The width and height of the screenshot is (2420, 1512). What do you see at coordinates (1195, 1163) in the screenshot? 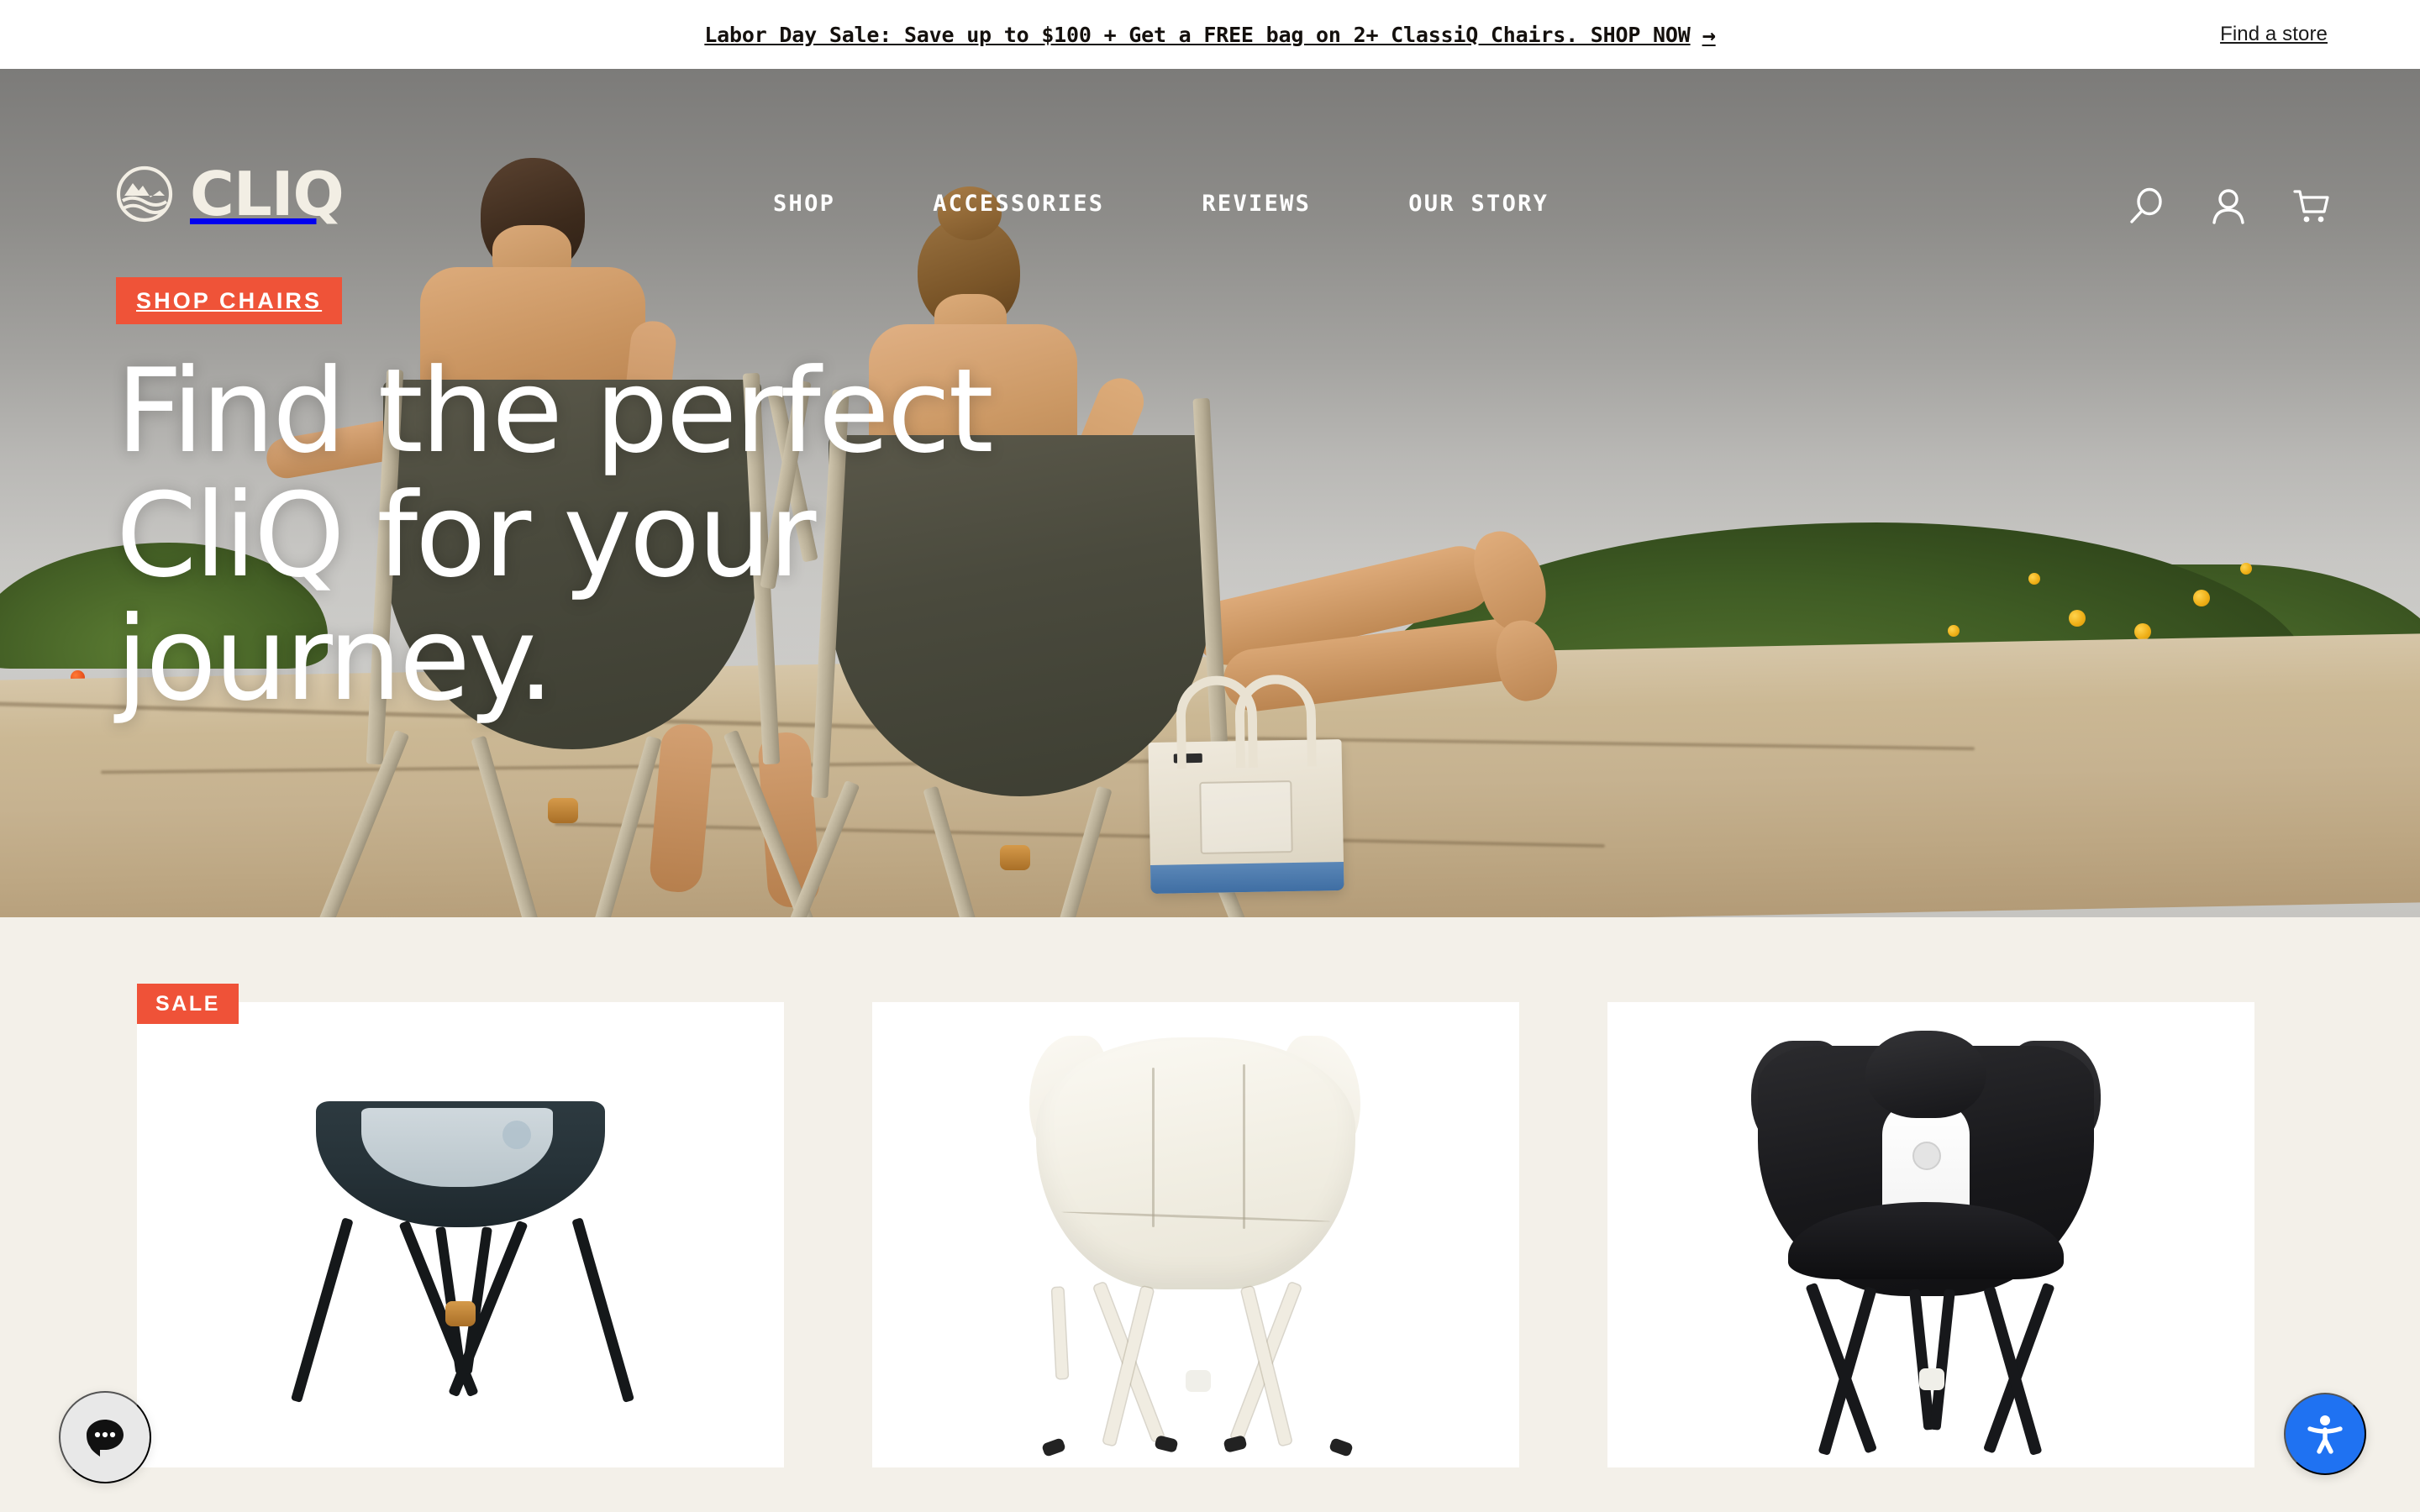
I see `chair-seat` at bounding box center [1195, 1163].